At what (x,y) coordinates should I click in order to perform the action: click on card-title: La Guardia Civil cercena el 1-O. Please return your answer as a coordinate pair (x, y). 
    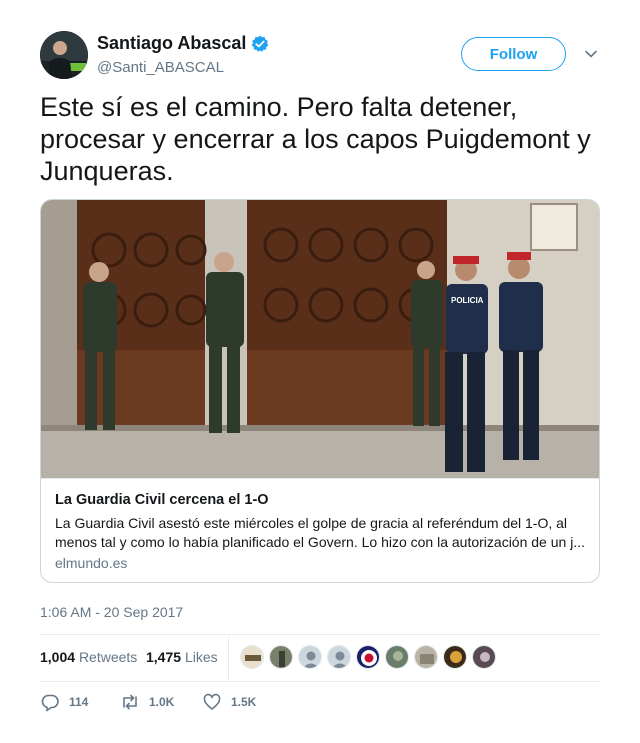
    Looking at the image, I should click on (162, 500).